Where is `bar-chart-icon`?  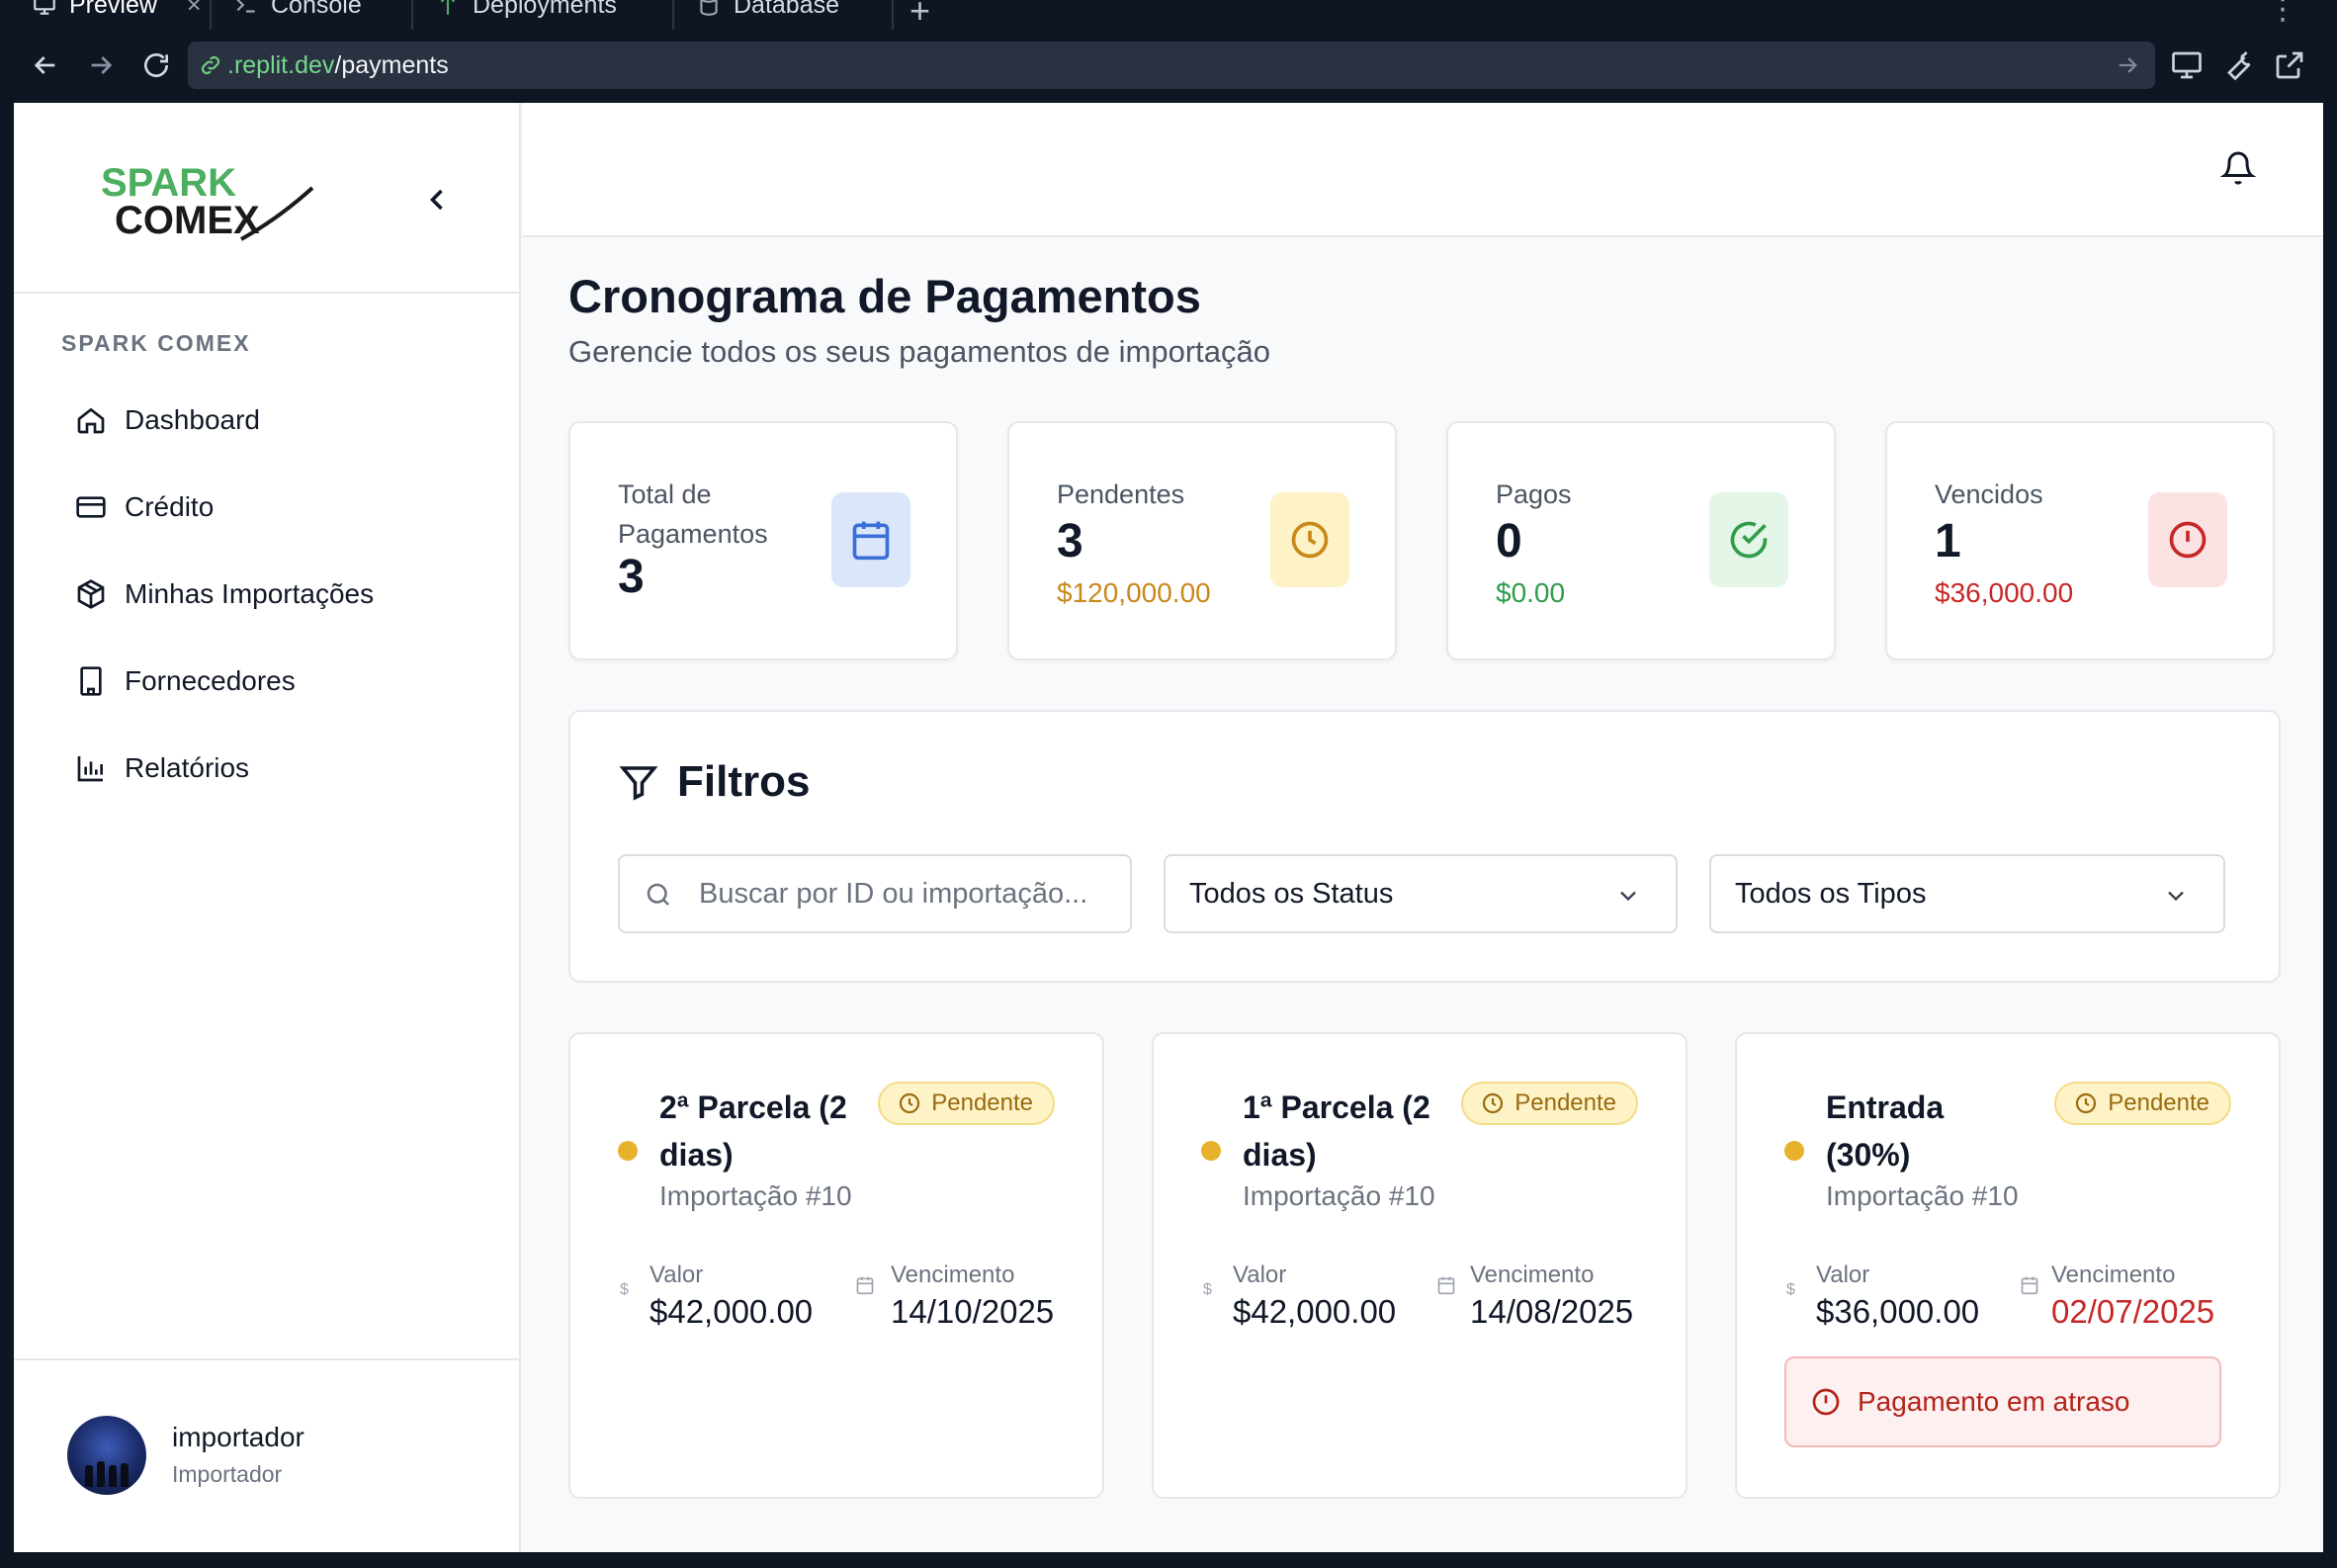
bar-chart-icon is located at coordinates (90, 769).